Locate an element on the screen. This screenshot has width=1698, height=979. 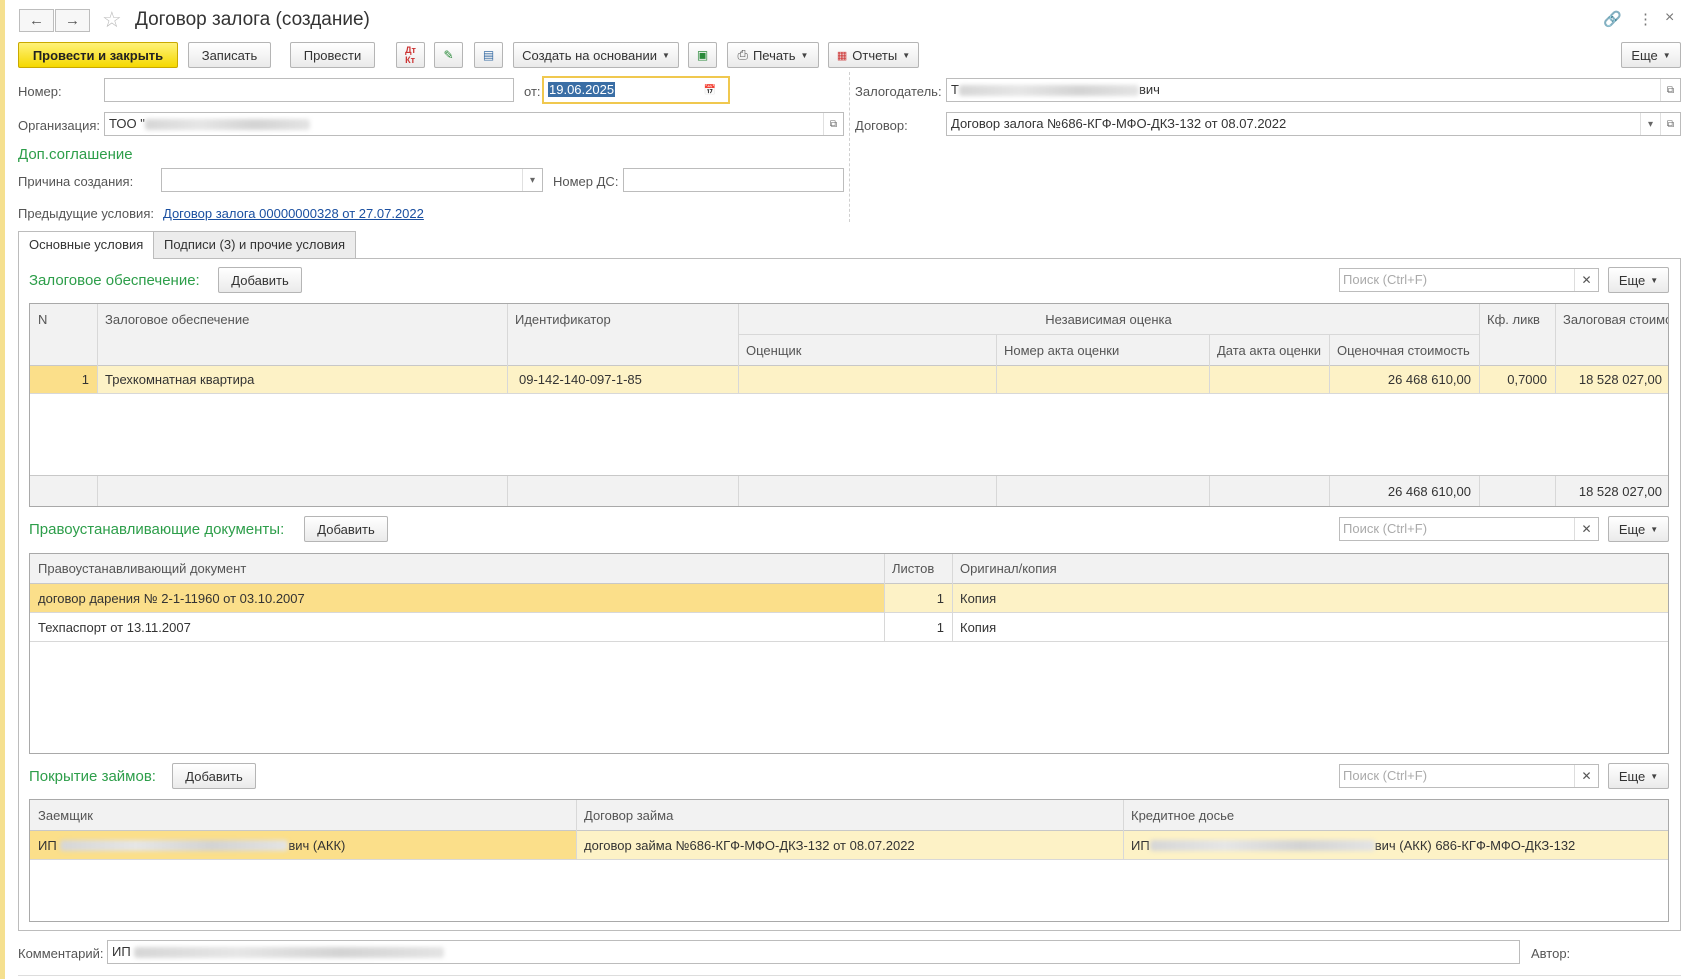
arrow-right-icon: → is located at coordinates (72, 20).